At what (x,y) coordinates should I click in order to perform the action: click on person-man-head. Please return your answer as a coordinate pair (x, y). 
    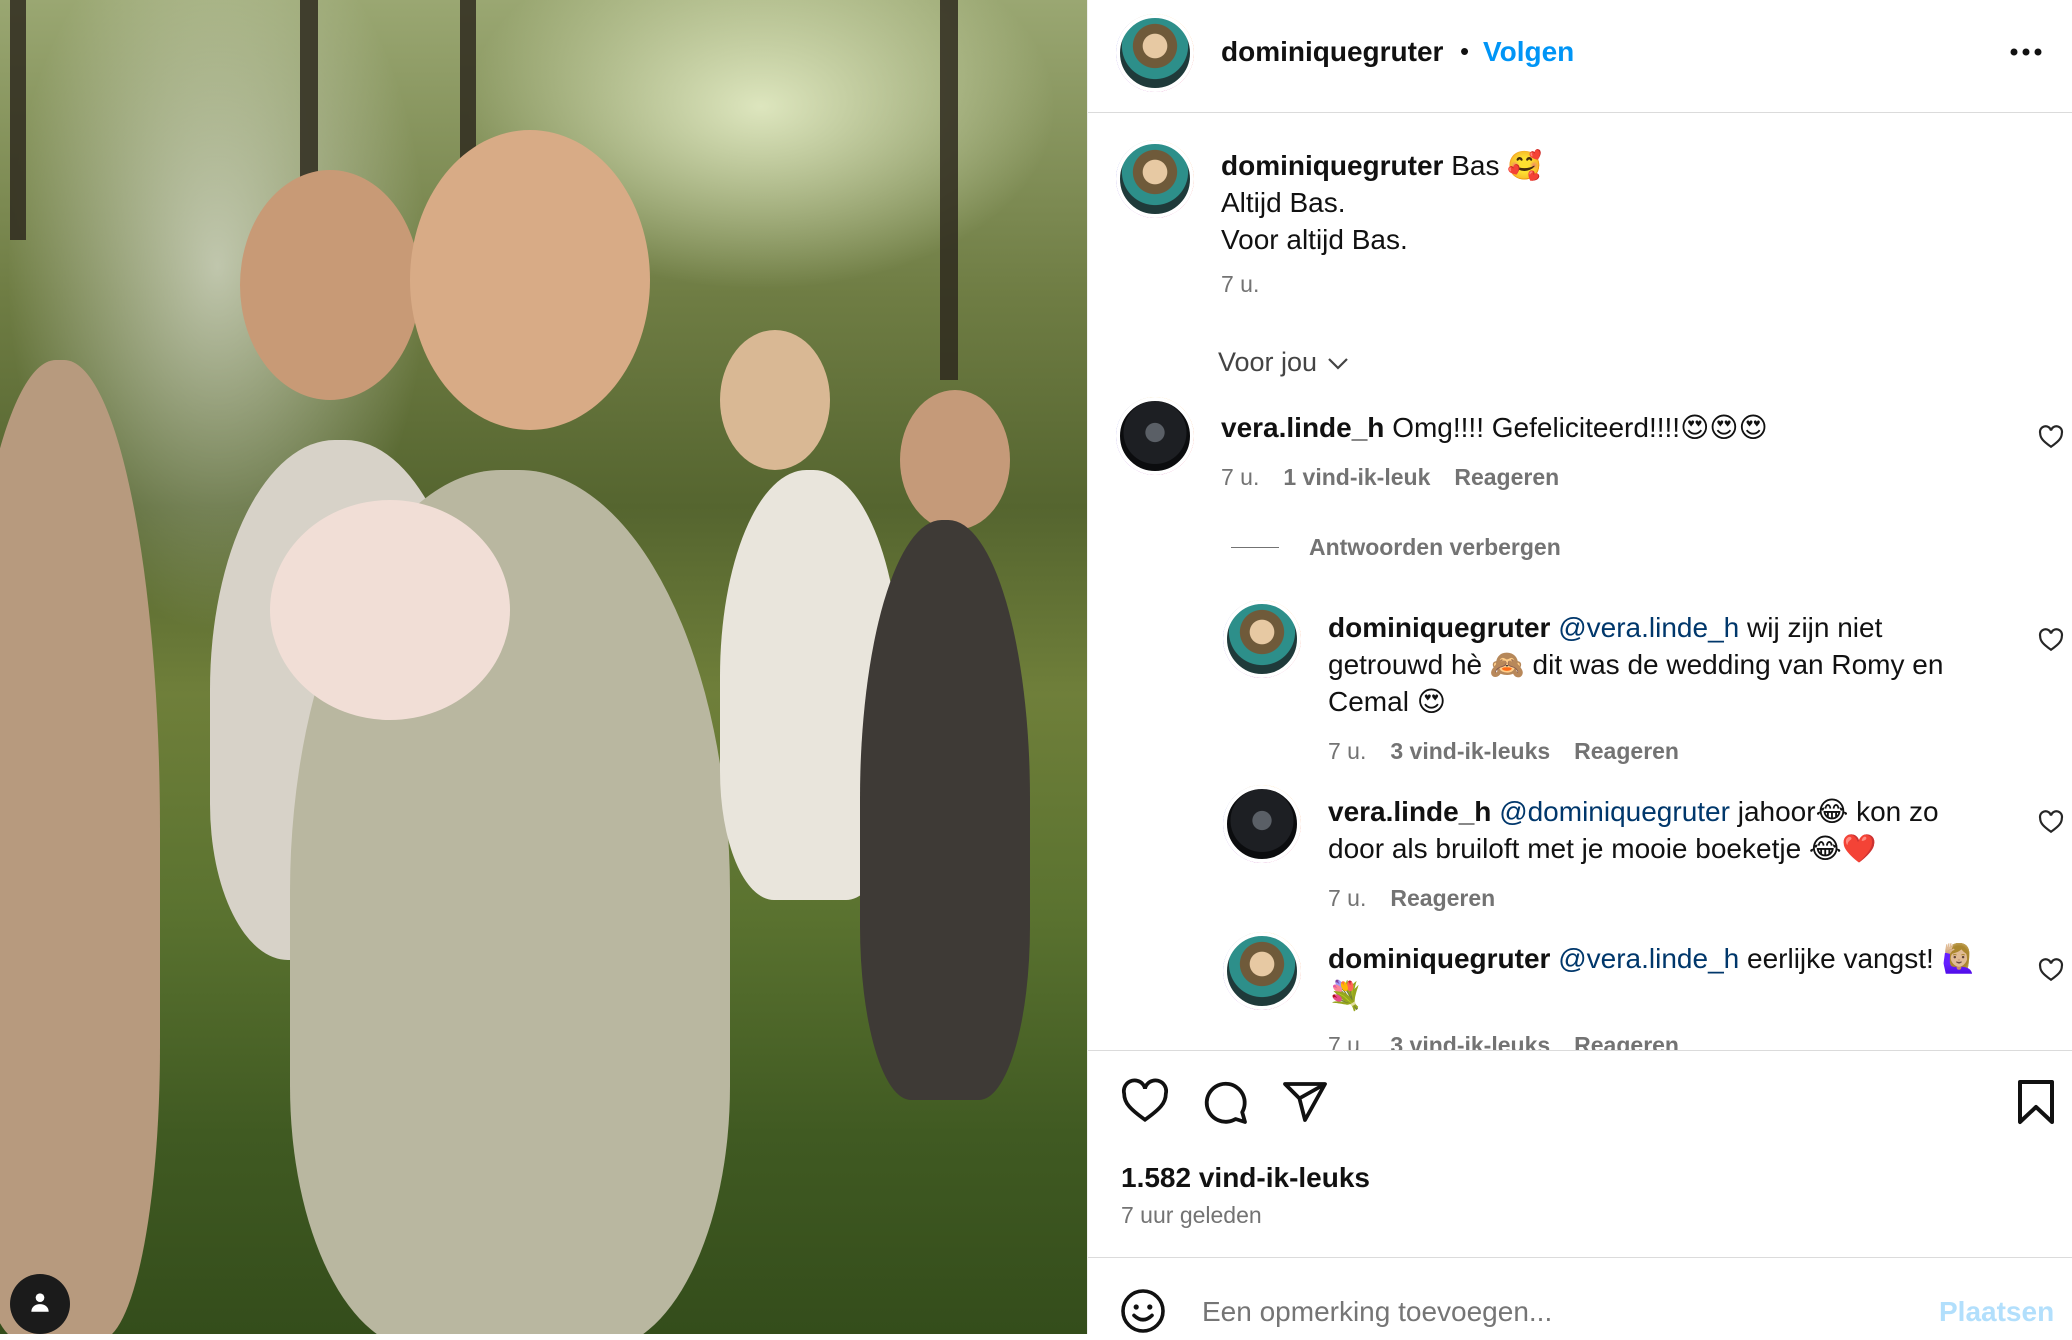
    Looking at the image, I should click on (330, 285).